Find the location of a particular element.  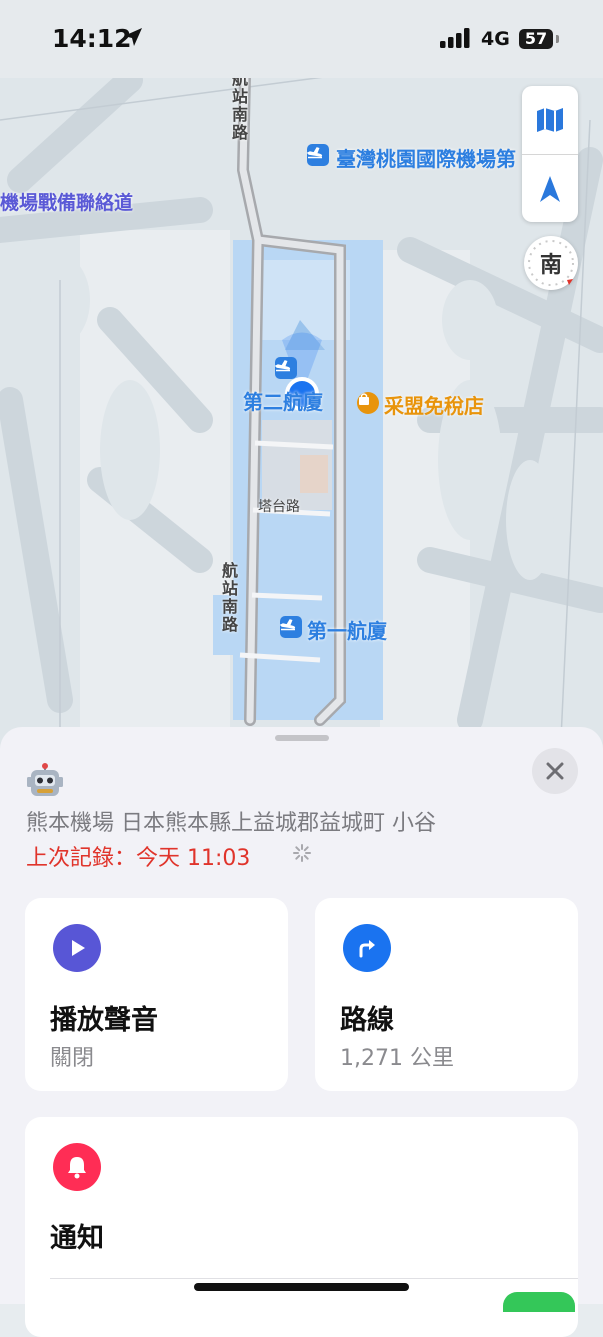

sheet-grabber is located at coordinates (302, 738).